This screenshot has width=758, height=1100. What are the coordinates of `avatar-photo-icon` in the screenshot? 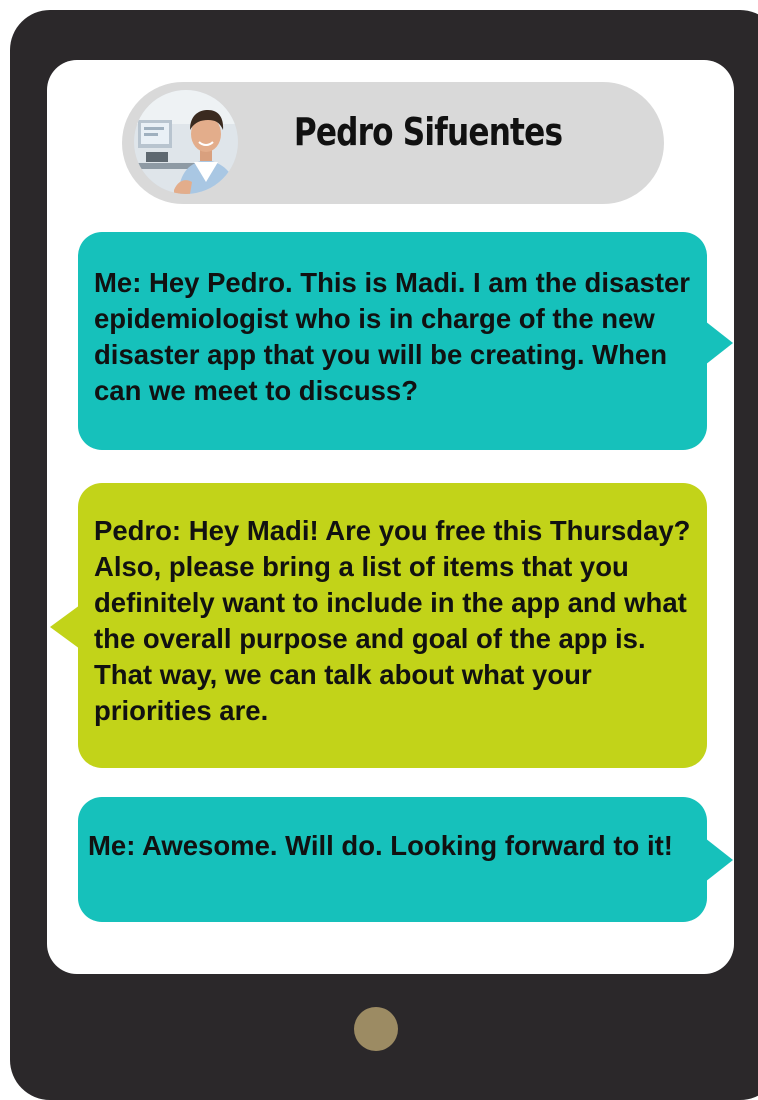 It's located at (186, 142).